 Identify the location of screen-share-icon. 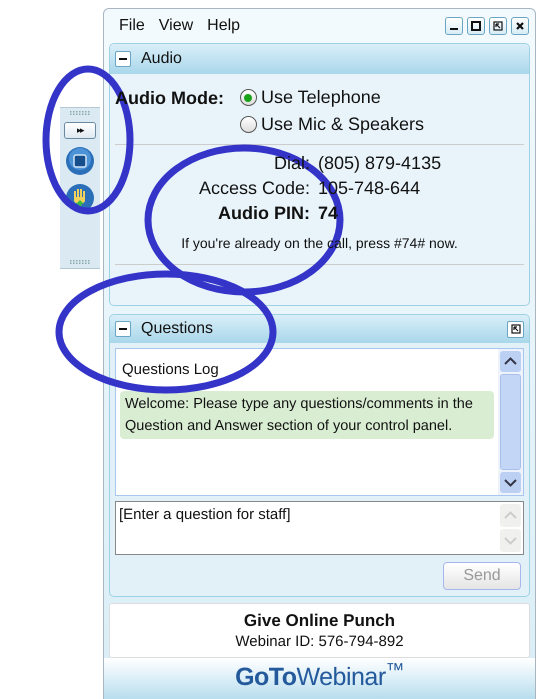
(80, 161).